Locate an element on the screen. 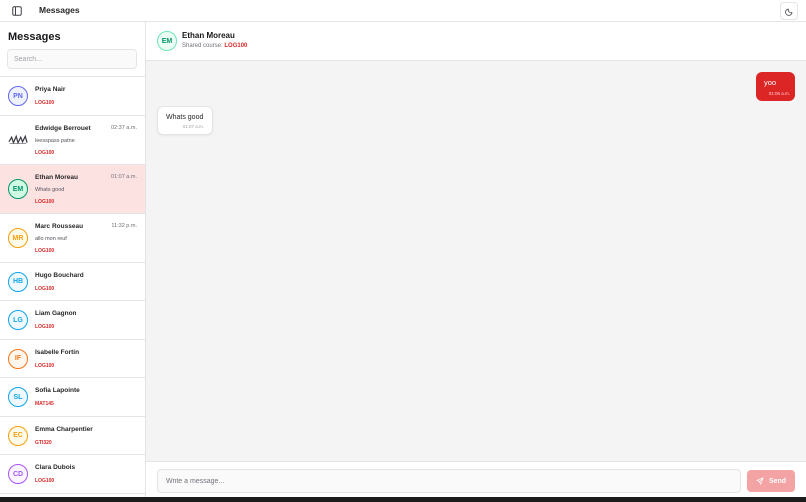 The image size is (806, 502). conversation-name: Edwidge Berrouet is located at coordinates (63, 128).